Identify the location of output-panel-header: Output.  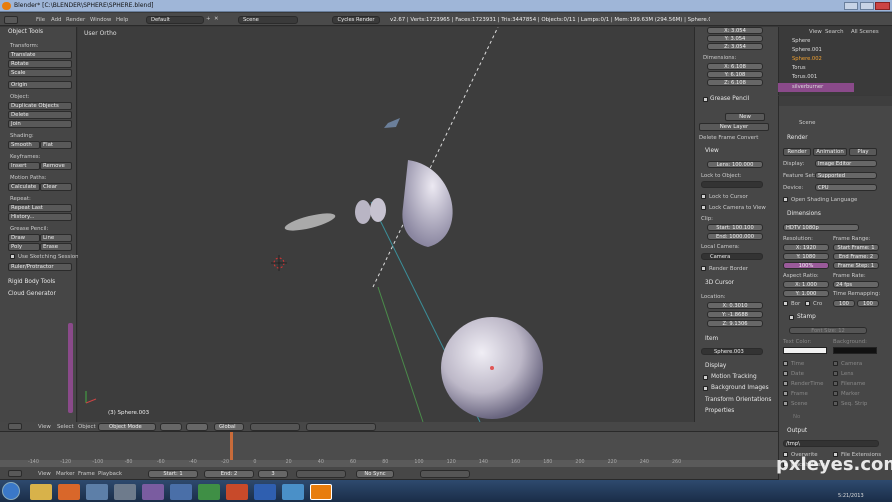
(797, 431).